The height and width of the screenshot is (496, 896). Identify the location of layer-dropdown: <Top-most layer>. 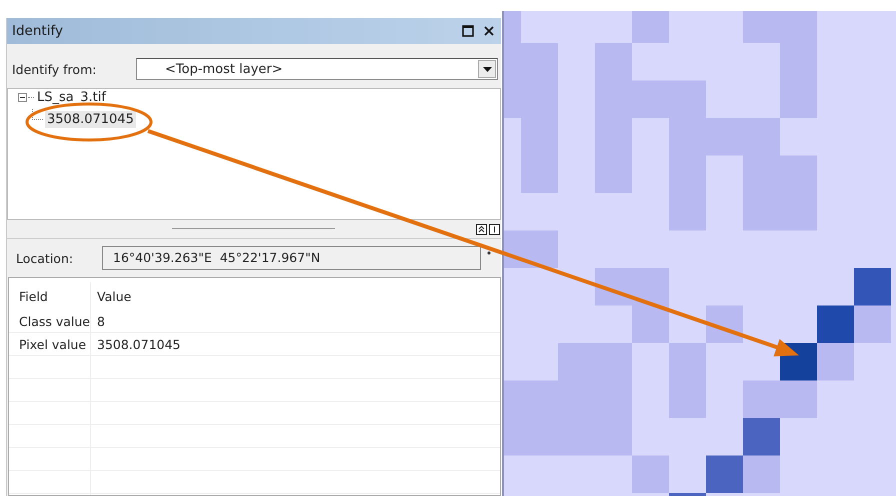
(317, 69).